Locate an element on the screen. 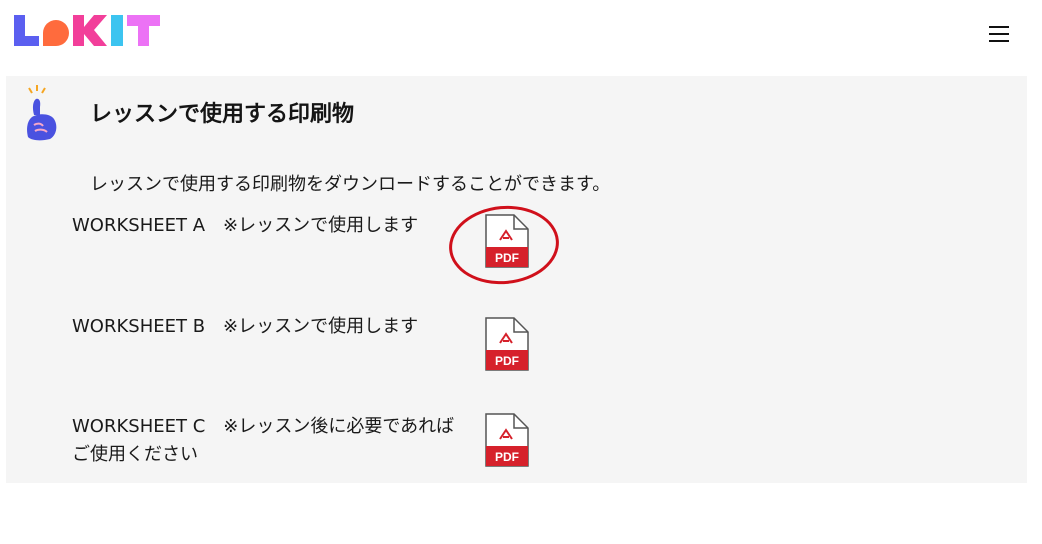 The height and width of the screenshot is (544, 1042). worksheet-a-label: WORKSHEET A ※レッスンで使用します is located at coordinates (245, 225).